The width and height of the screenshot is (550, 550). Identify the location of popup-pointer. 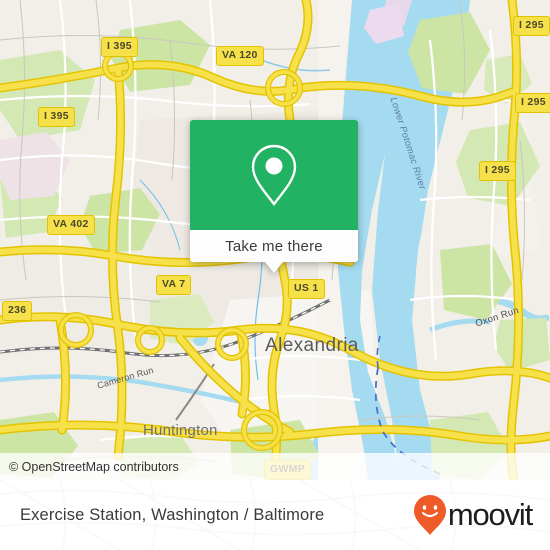
(274, 267).